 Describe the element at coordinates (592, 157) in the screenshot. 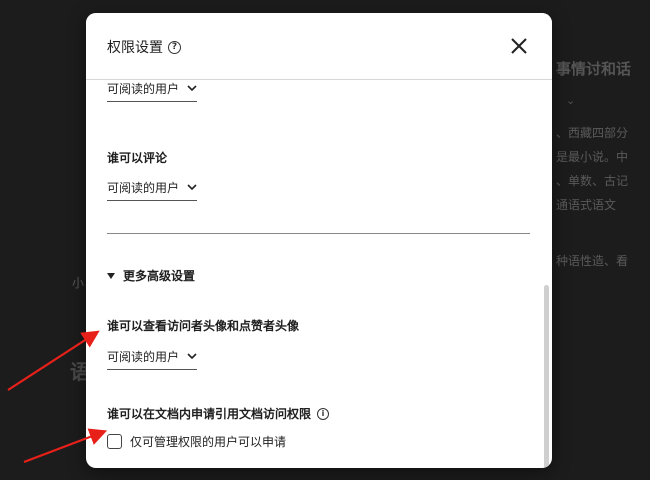

I see `bg-line: 是最小说。中` at that location.